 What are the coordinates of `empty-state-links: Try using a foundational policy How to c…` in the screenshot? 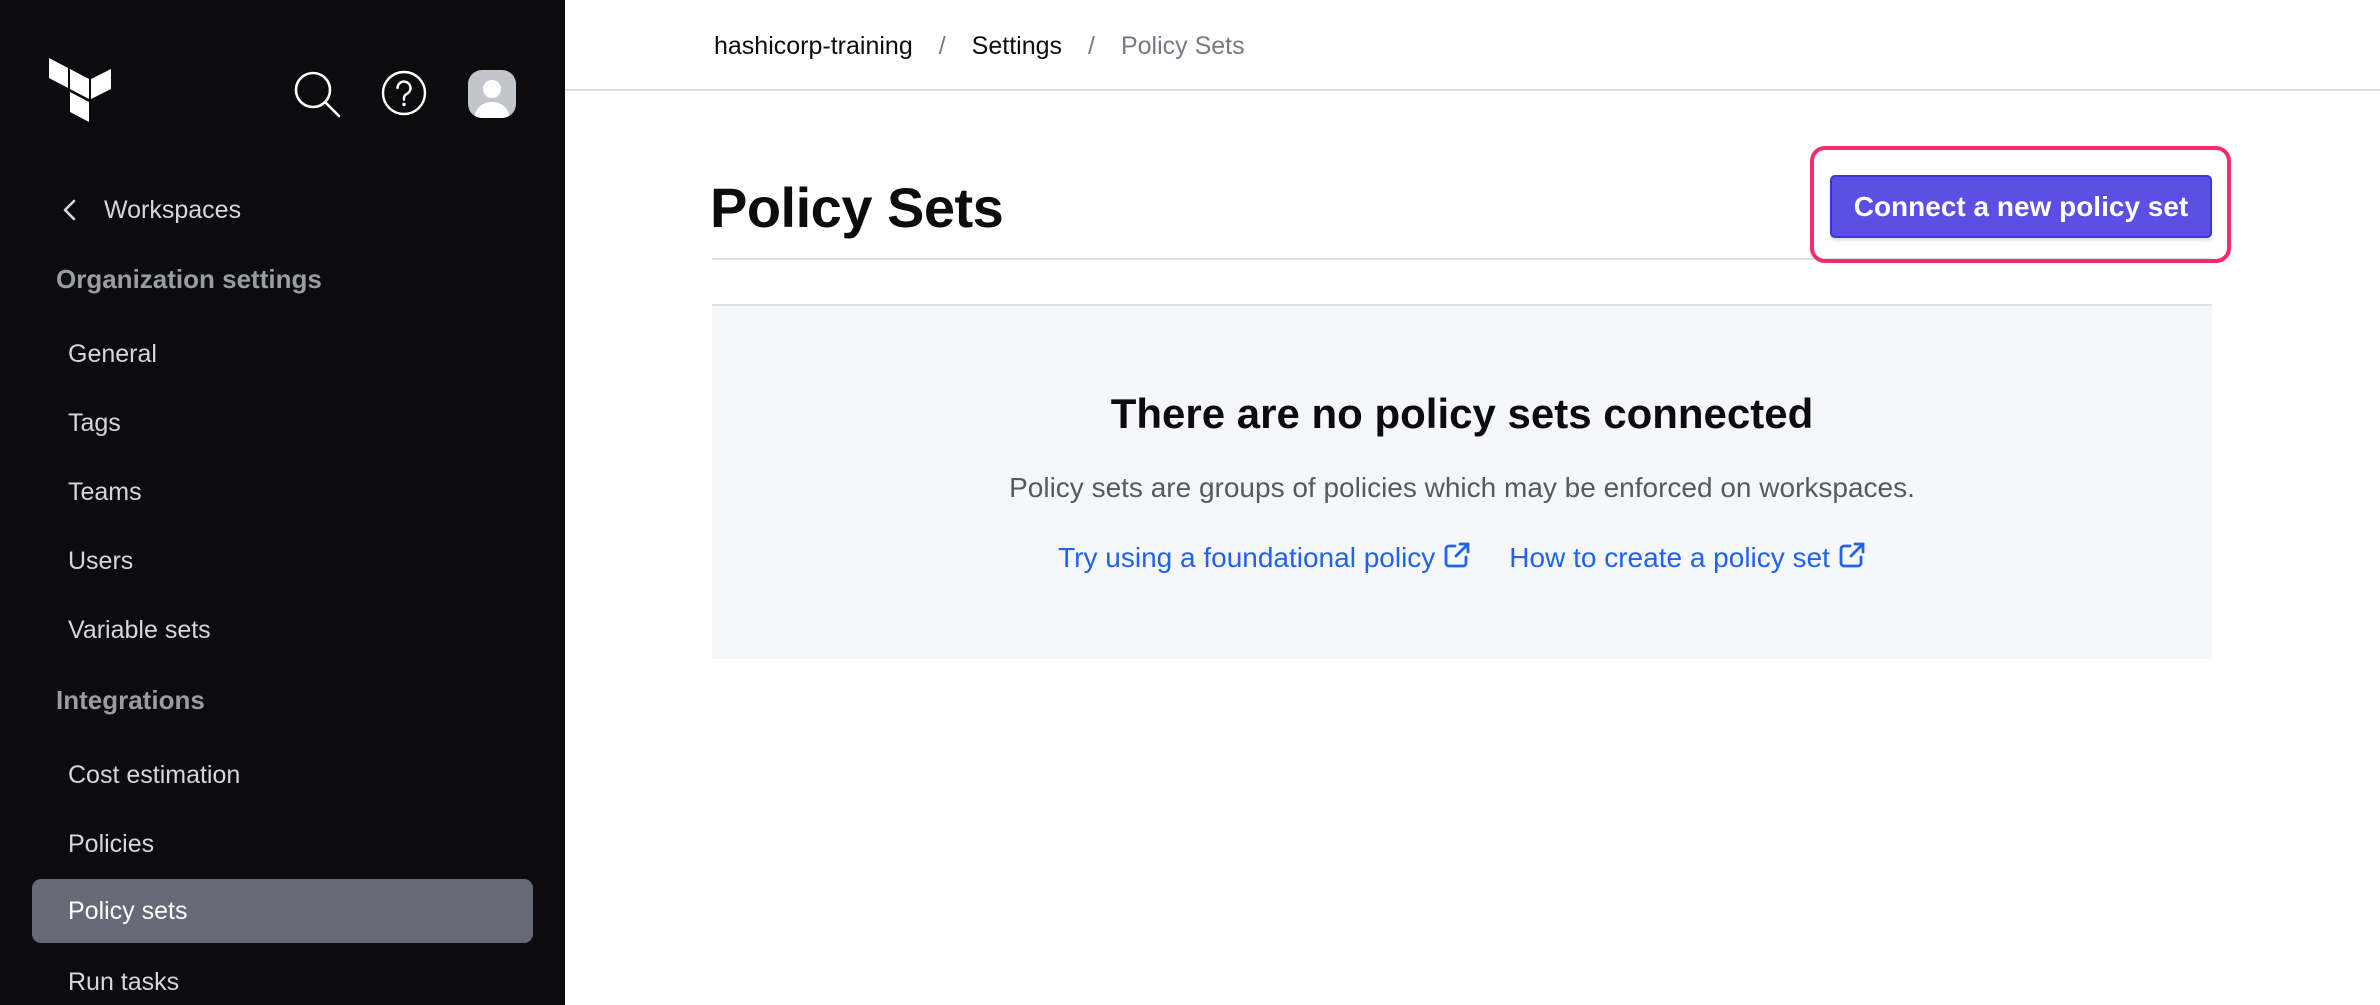 It's located at (1462, 558).